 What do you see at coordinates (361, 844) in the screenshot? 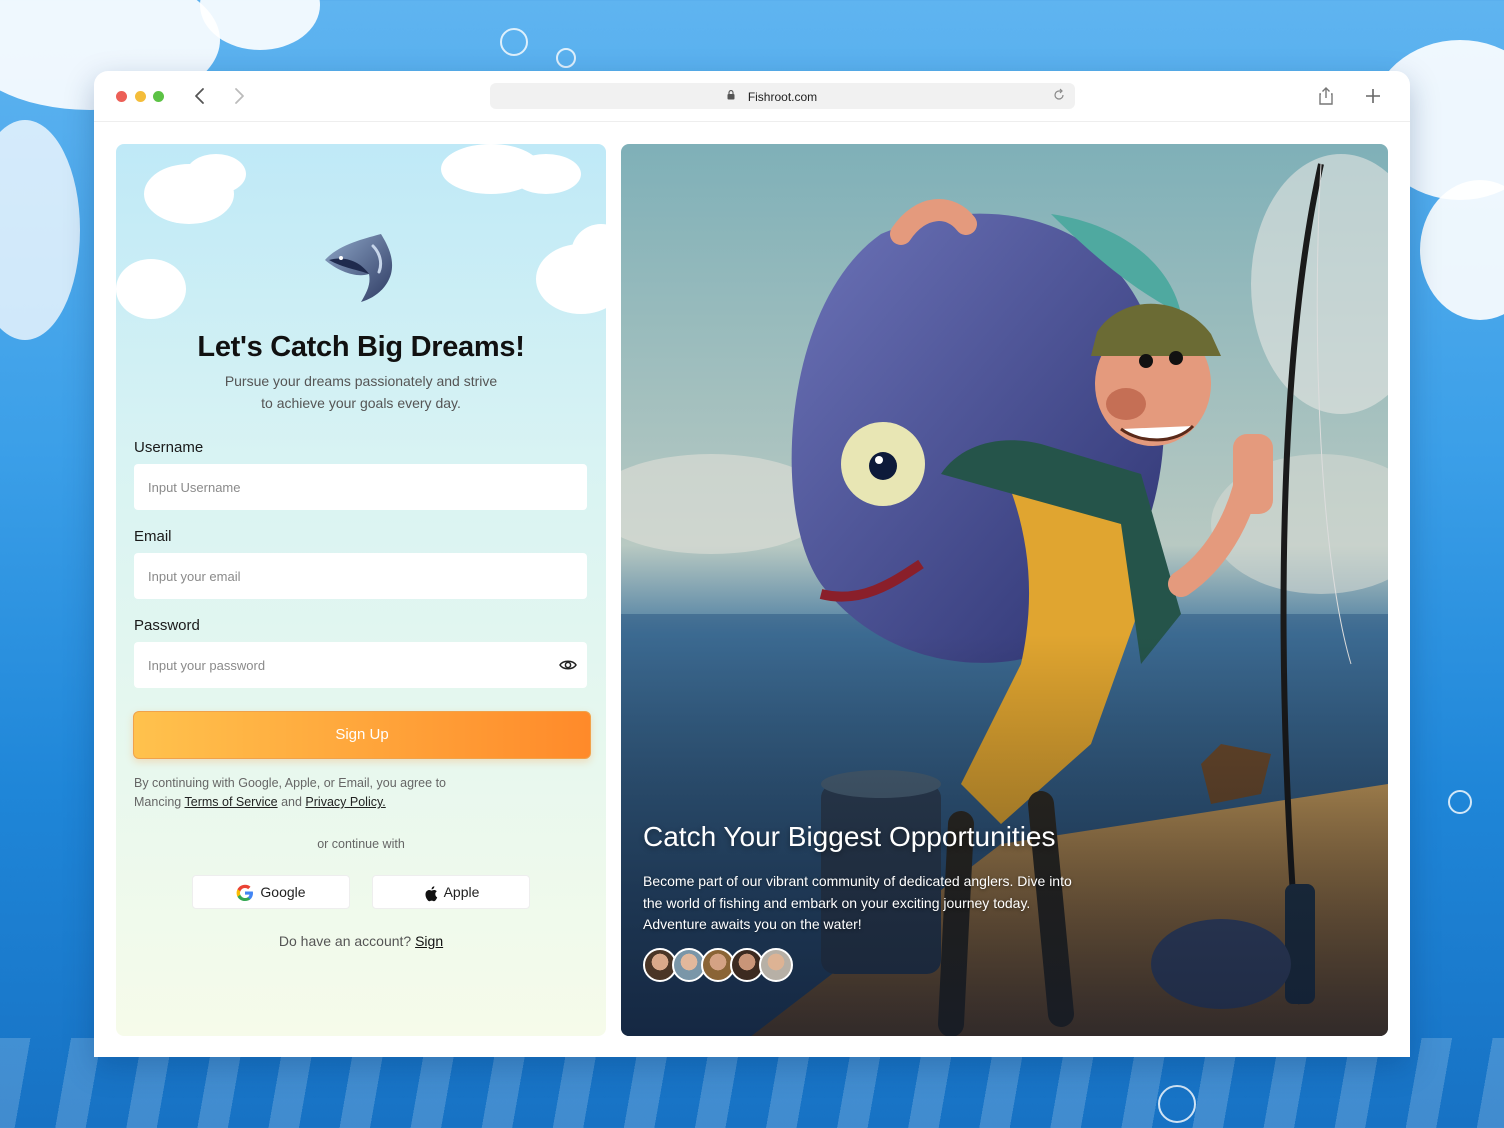
I see `or-continue-label: or continue with` at bounding box center [361, 844].